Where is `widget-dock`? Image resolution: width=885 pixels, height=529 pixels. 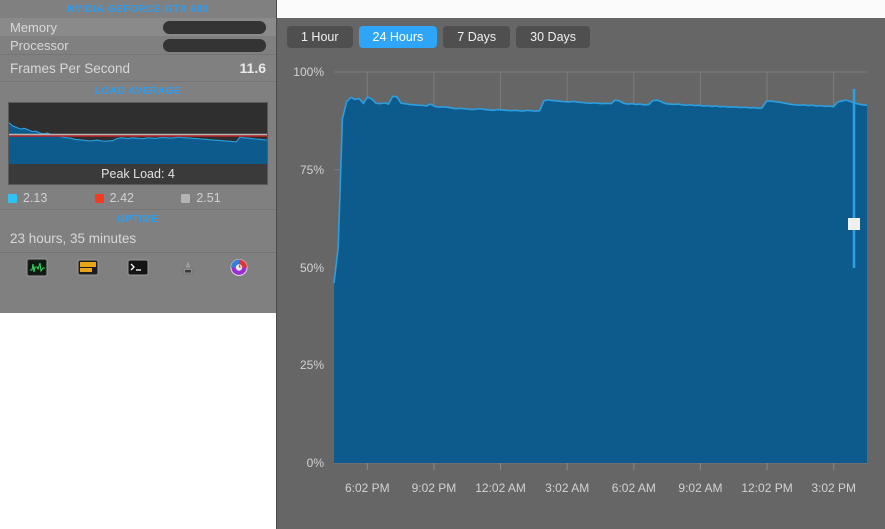 widget-dock is located at coordinates (138, 267).